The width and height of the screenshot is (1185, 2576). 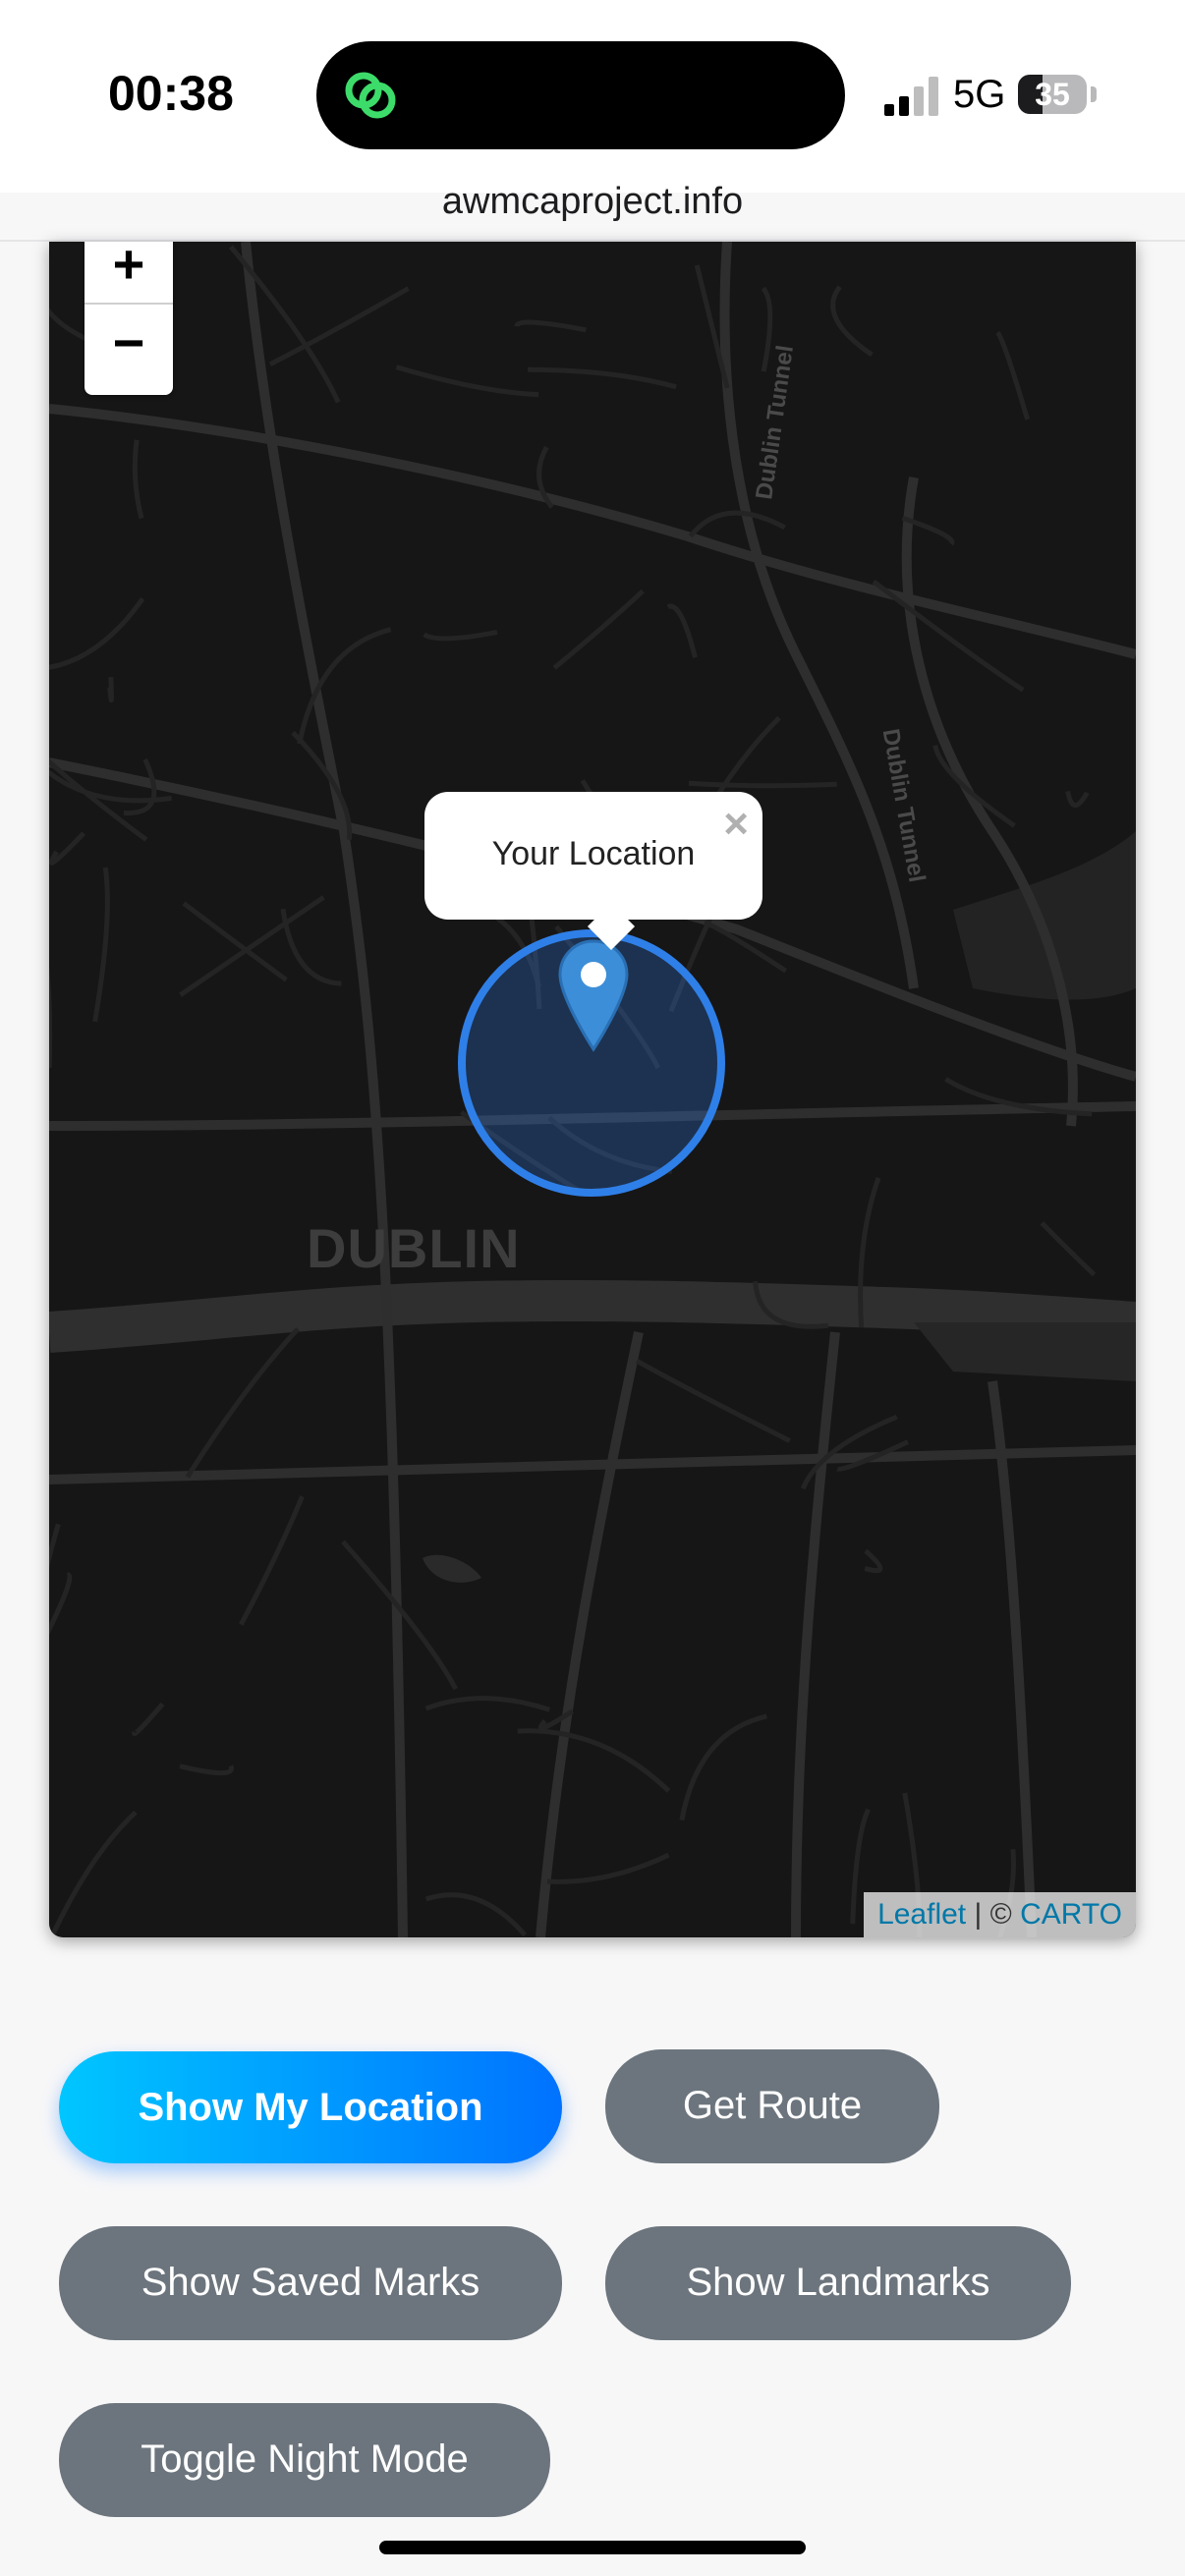 What do you see at coordinates (129, 341) in the screenshot?
I see `zoom-out-button: −` at bounding box center [129, 341].